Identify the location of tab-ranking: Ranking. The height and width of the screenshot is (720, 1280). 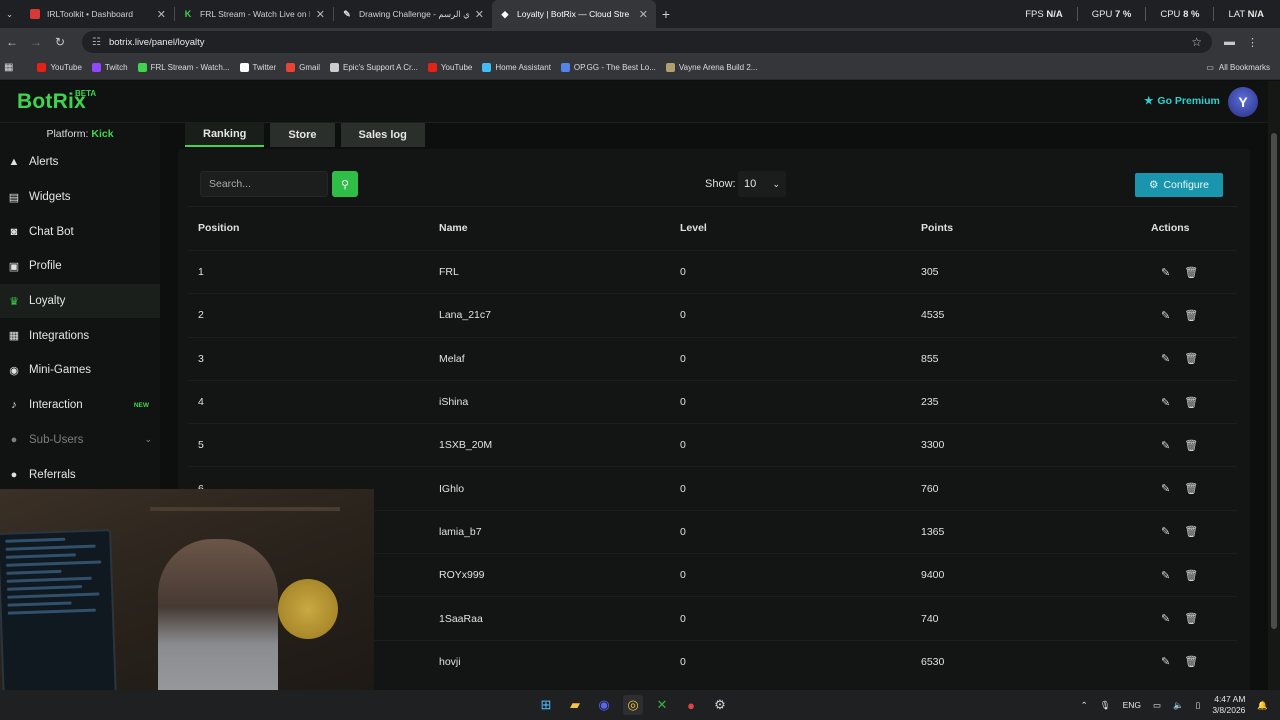
(225, 135).